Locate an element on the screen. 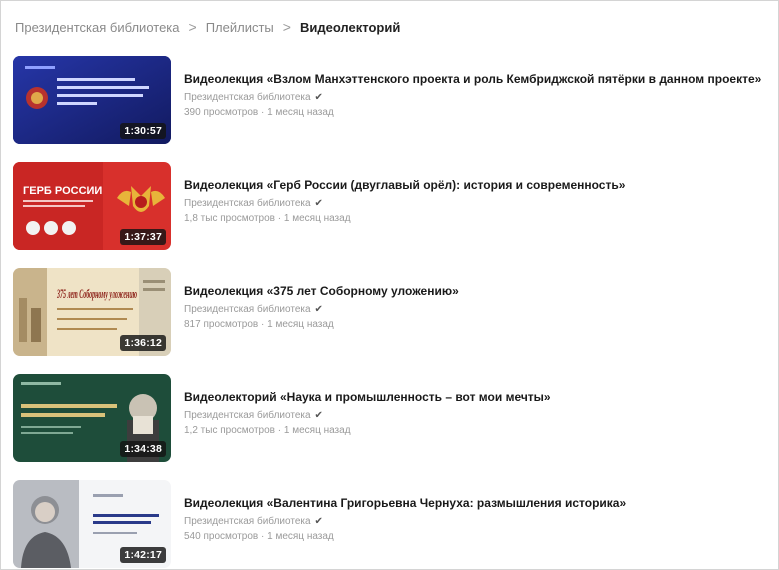 This screenshot has height=570, width=779. video-thumbnail: 1:30:57 is located at coordinates (92, 100).